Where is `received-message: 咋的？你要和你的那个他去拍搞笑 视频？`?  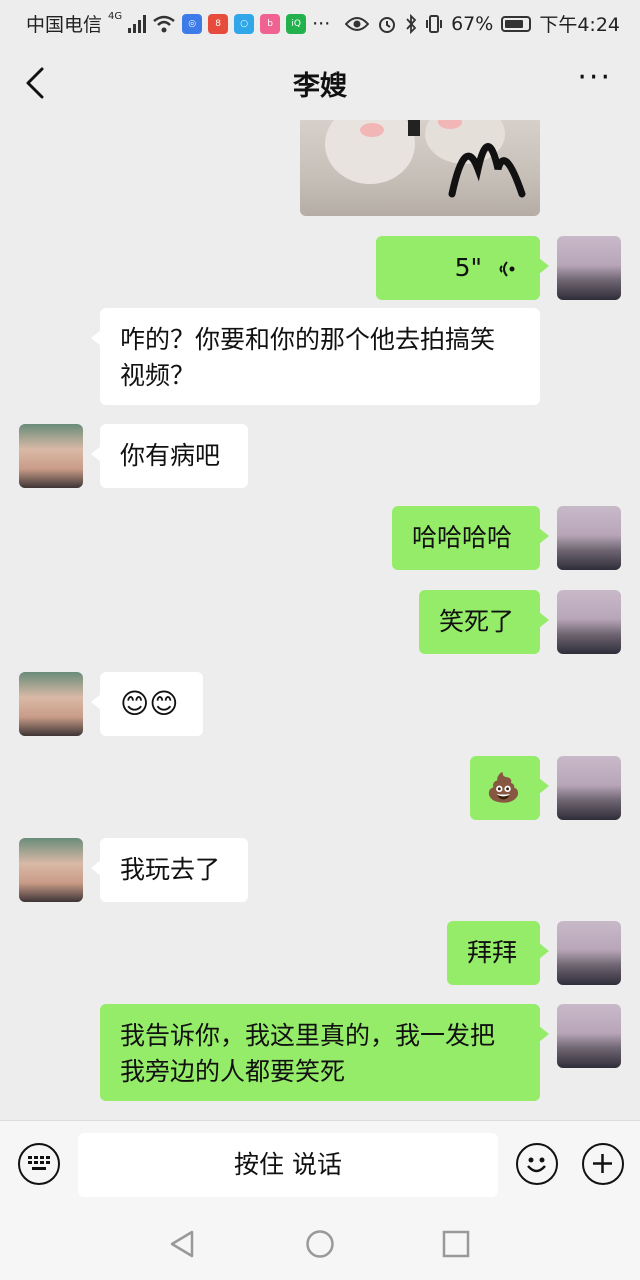
received-message: 咋的？你要和你的那个他去拍搞笑 视频？ is located at coordinates (315, 356).